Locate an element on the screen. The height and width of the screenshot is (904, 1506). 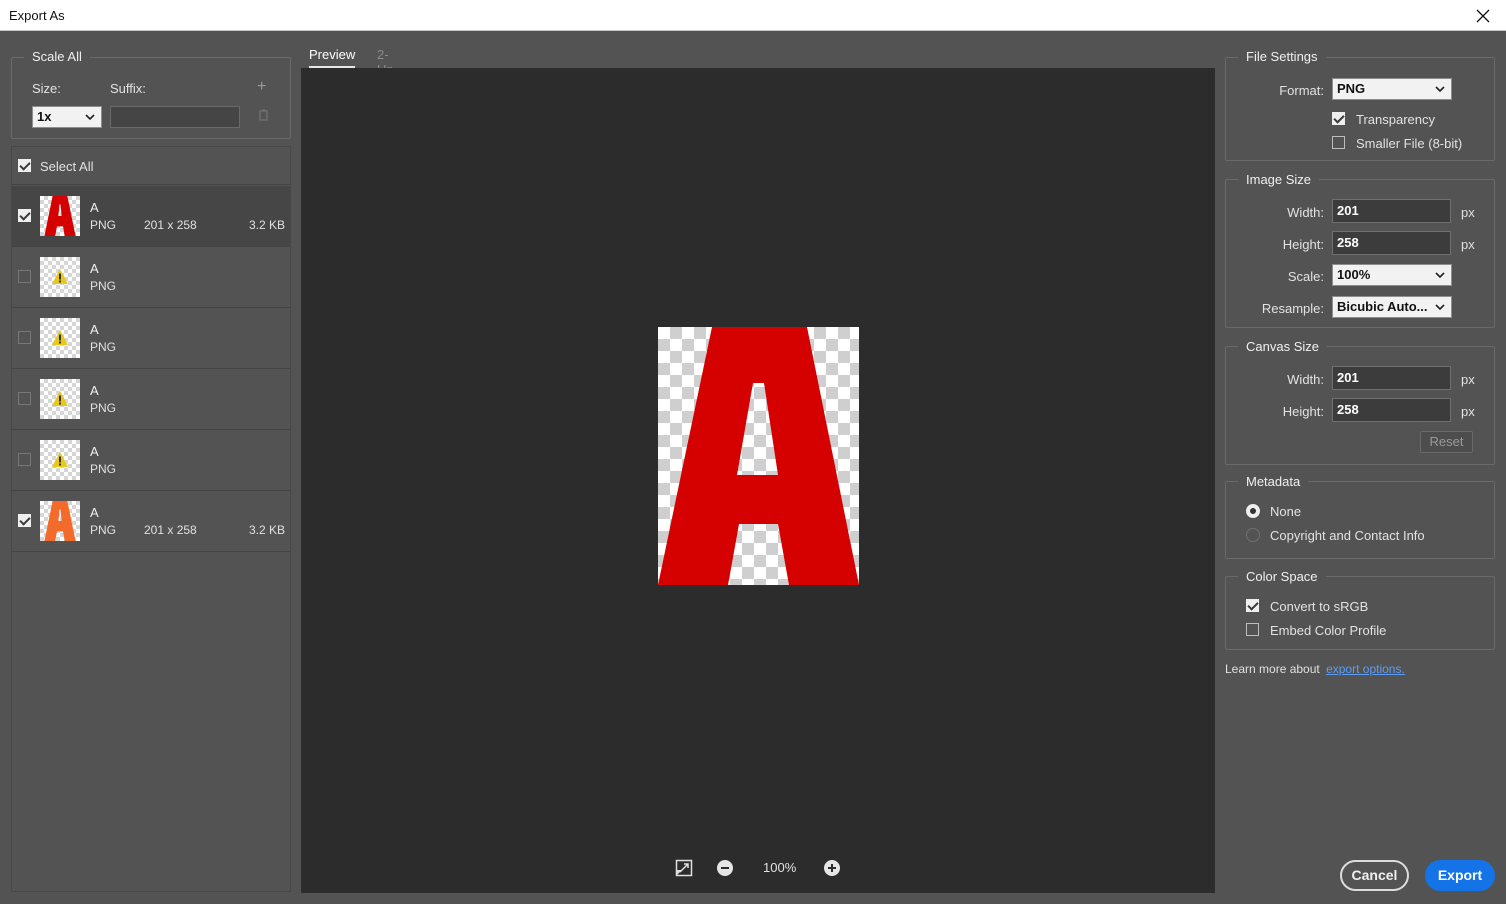
metadata-title: Metadata is located at coordinates (1273, 481).